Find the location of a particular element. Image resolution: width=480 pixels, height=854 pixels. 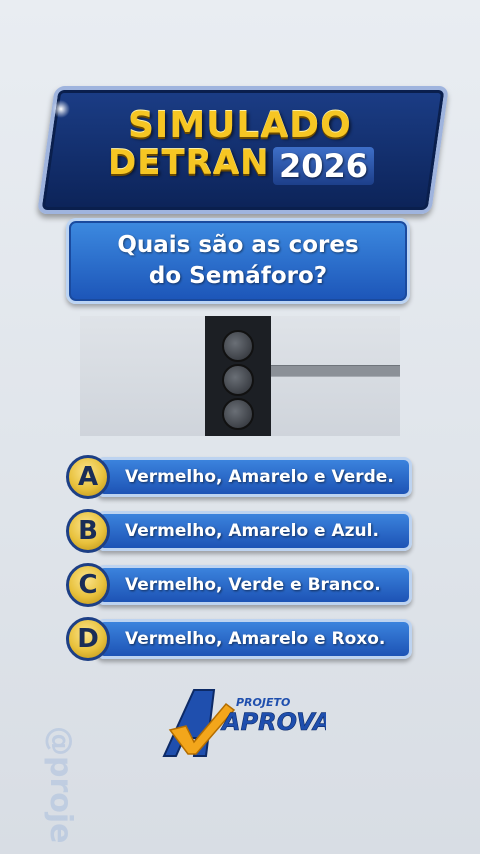

answer-bar: Vermelho, Amarelo e Verde. is located at coordinates (254, 477).